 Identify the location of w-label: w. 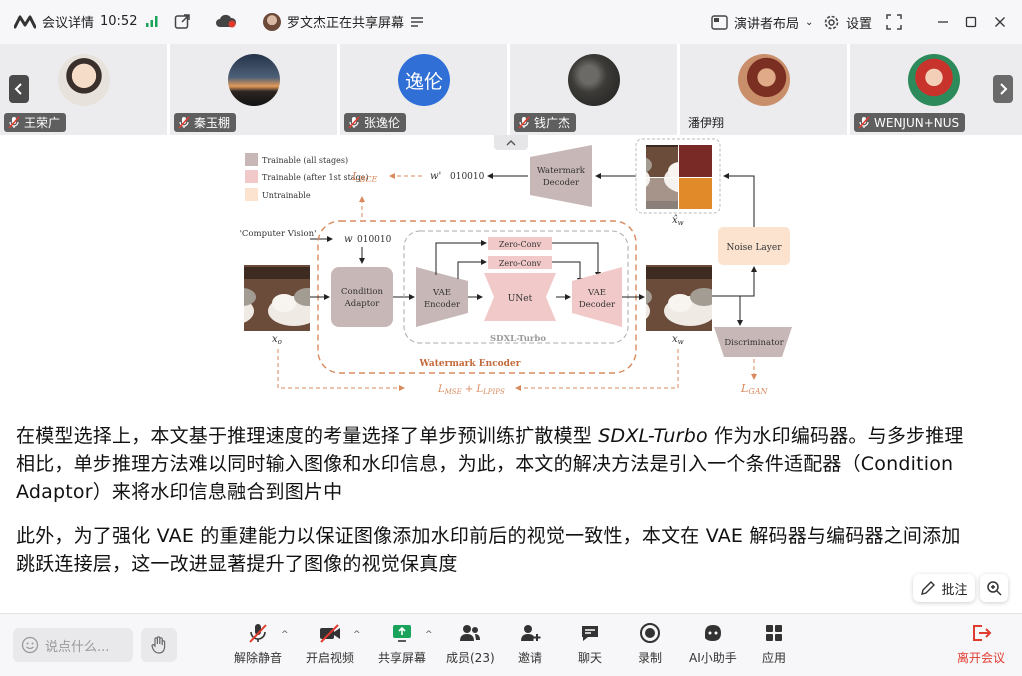
(348, 239).